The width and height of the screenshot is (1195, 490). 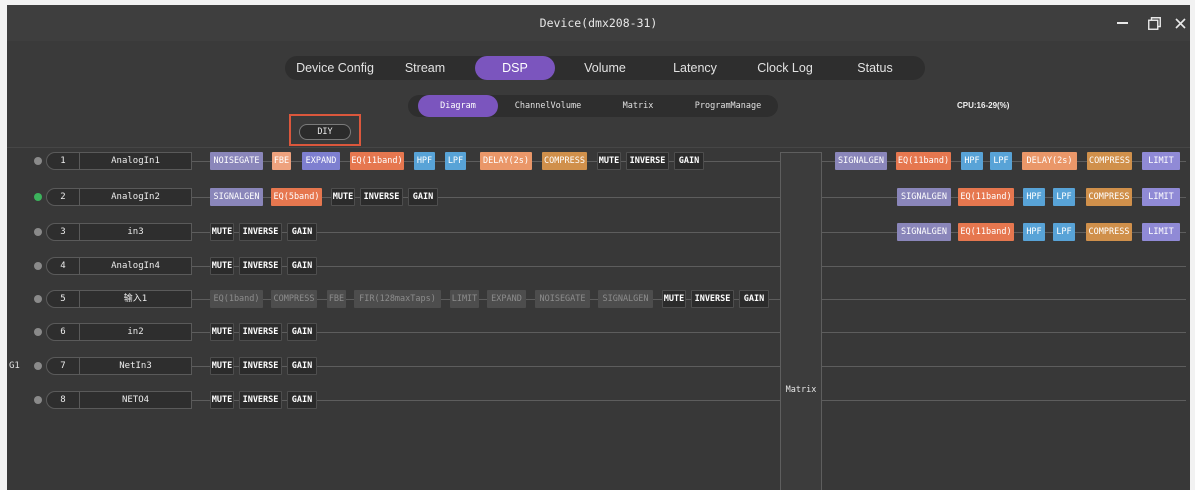 What do you see at coordinates (236, 299) in the screenshot?
I see `eq-module-disabled: EQ(1band)` at bounding box center [236, 299].